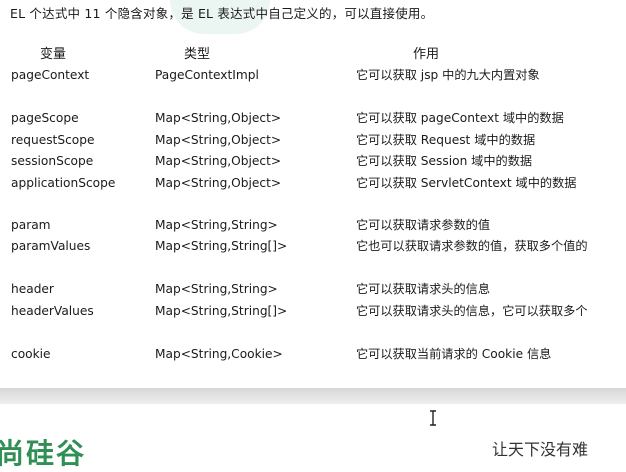 The image size is (626, 472). I want to click on row-type: PageContextImpl, so click(207, 75).